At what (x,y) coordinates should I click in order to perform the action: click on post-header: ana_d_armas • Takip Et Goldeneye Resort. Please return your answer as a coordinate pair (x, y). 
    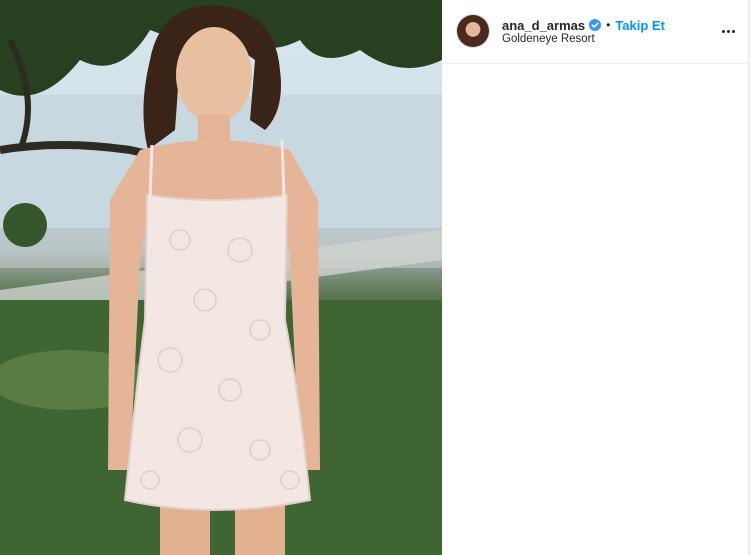
    Looking at the image, I should click on (596, 32).